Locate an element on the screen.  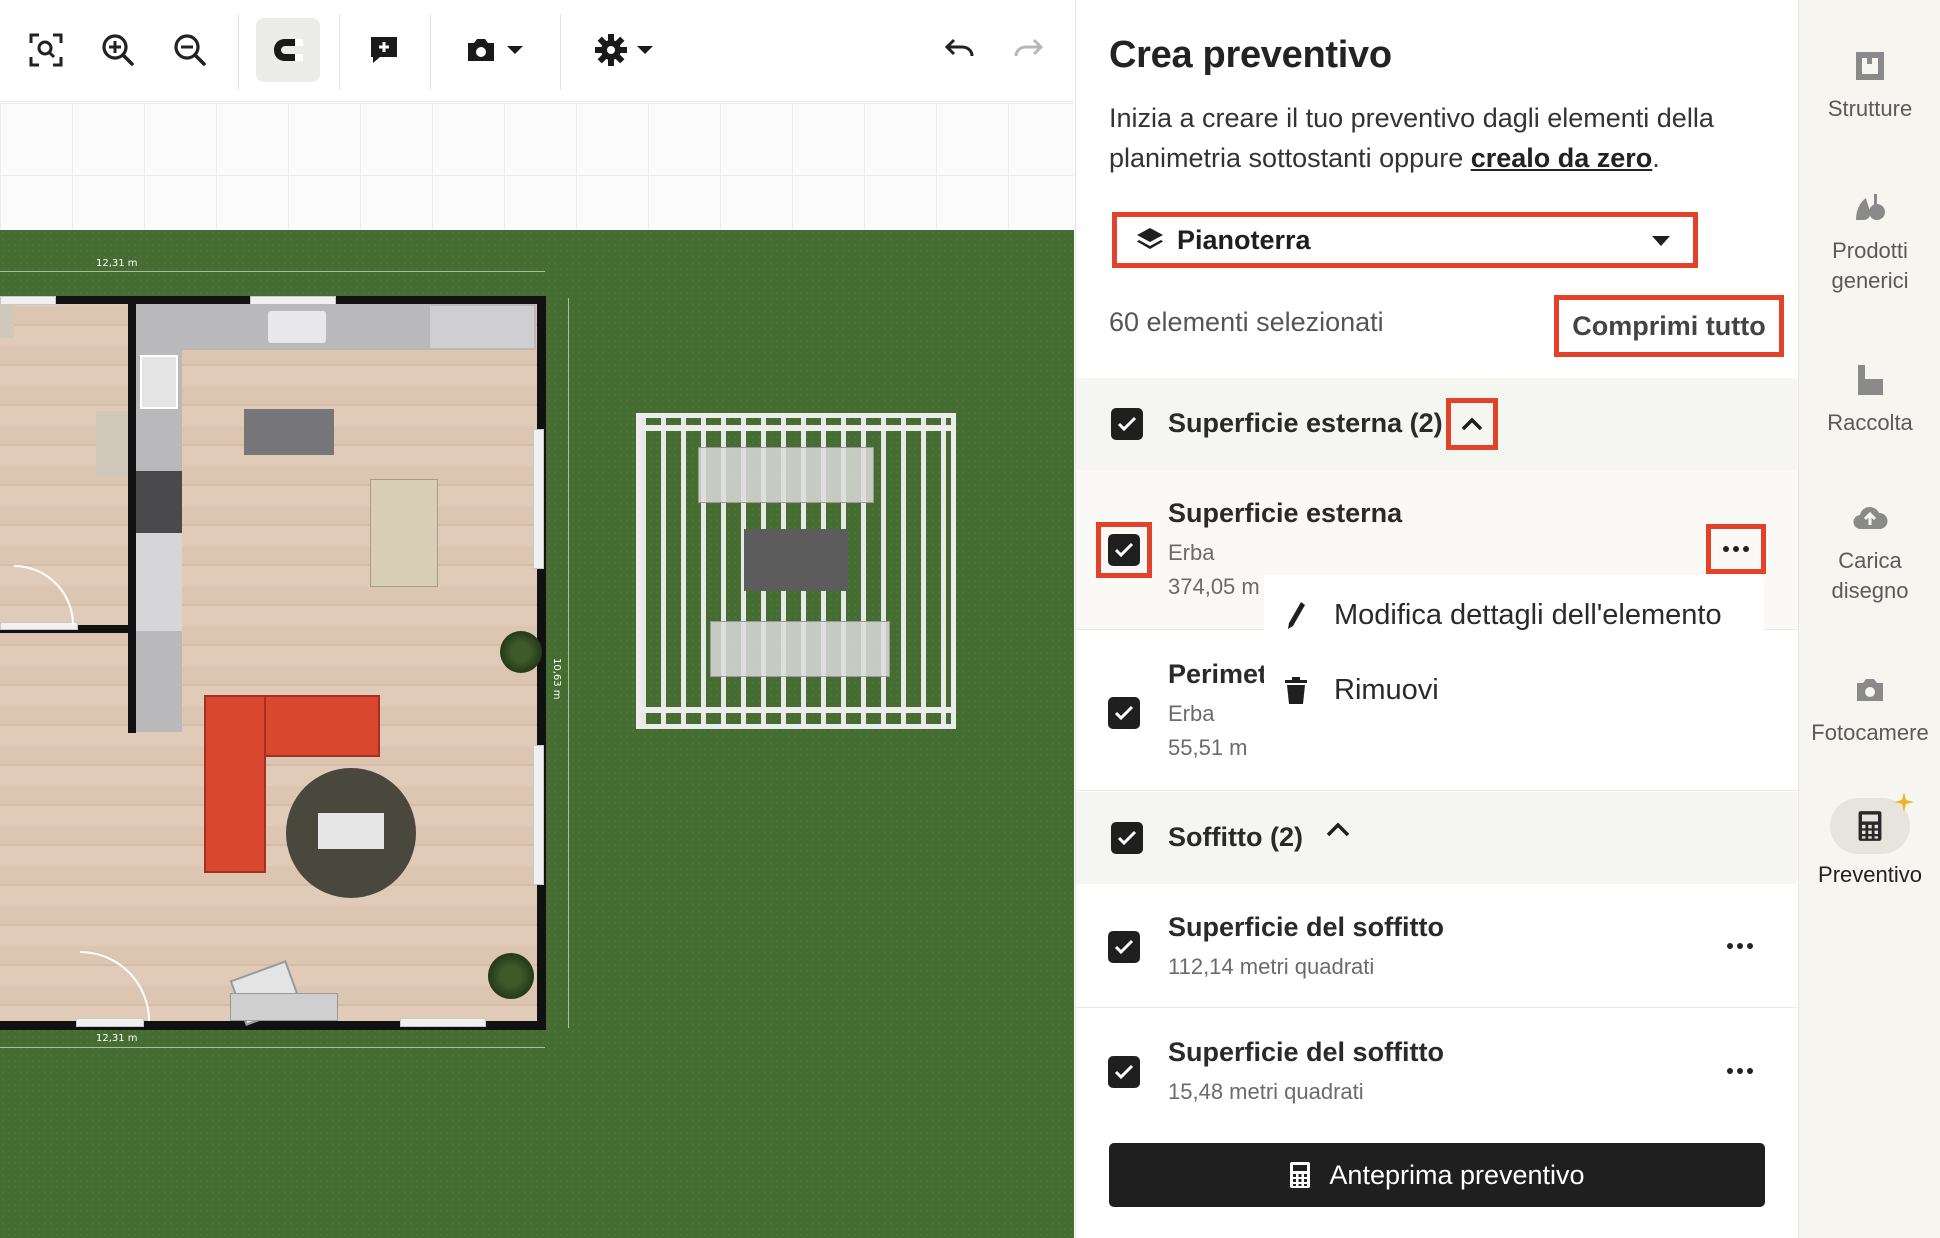
group-header-outdoor-surface: Superficie esterna (2) is located at coordinates (1436, 424).